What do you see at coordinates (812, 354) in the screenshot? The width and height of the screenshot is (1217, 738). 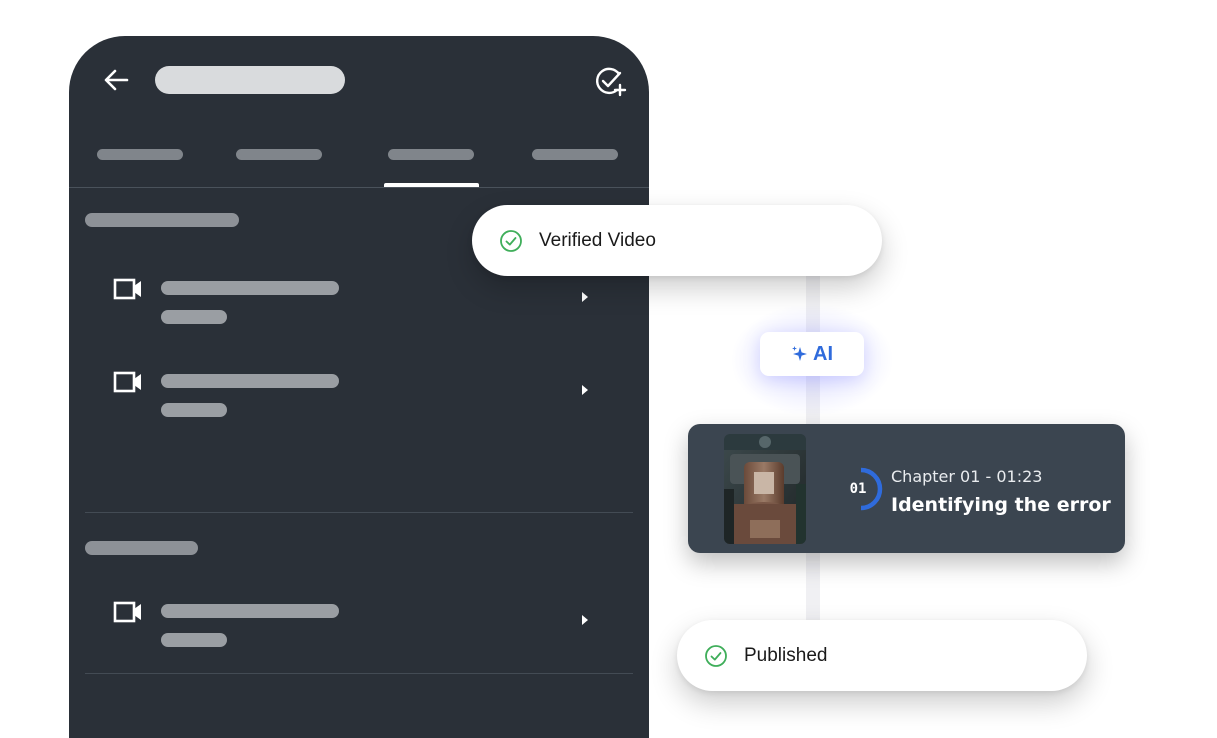 I see `ai-badge: AI` at bounding box center [812, 354].